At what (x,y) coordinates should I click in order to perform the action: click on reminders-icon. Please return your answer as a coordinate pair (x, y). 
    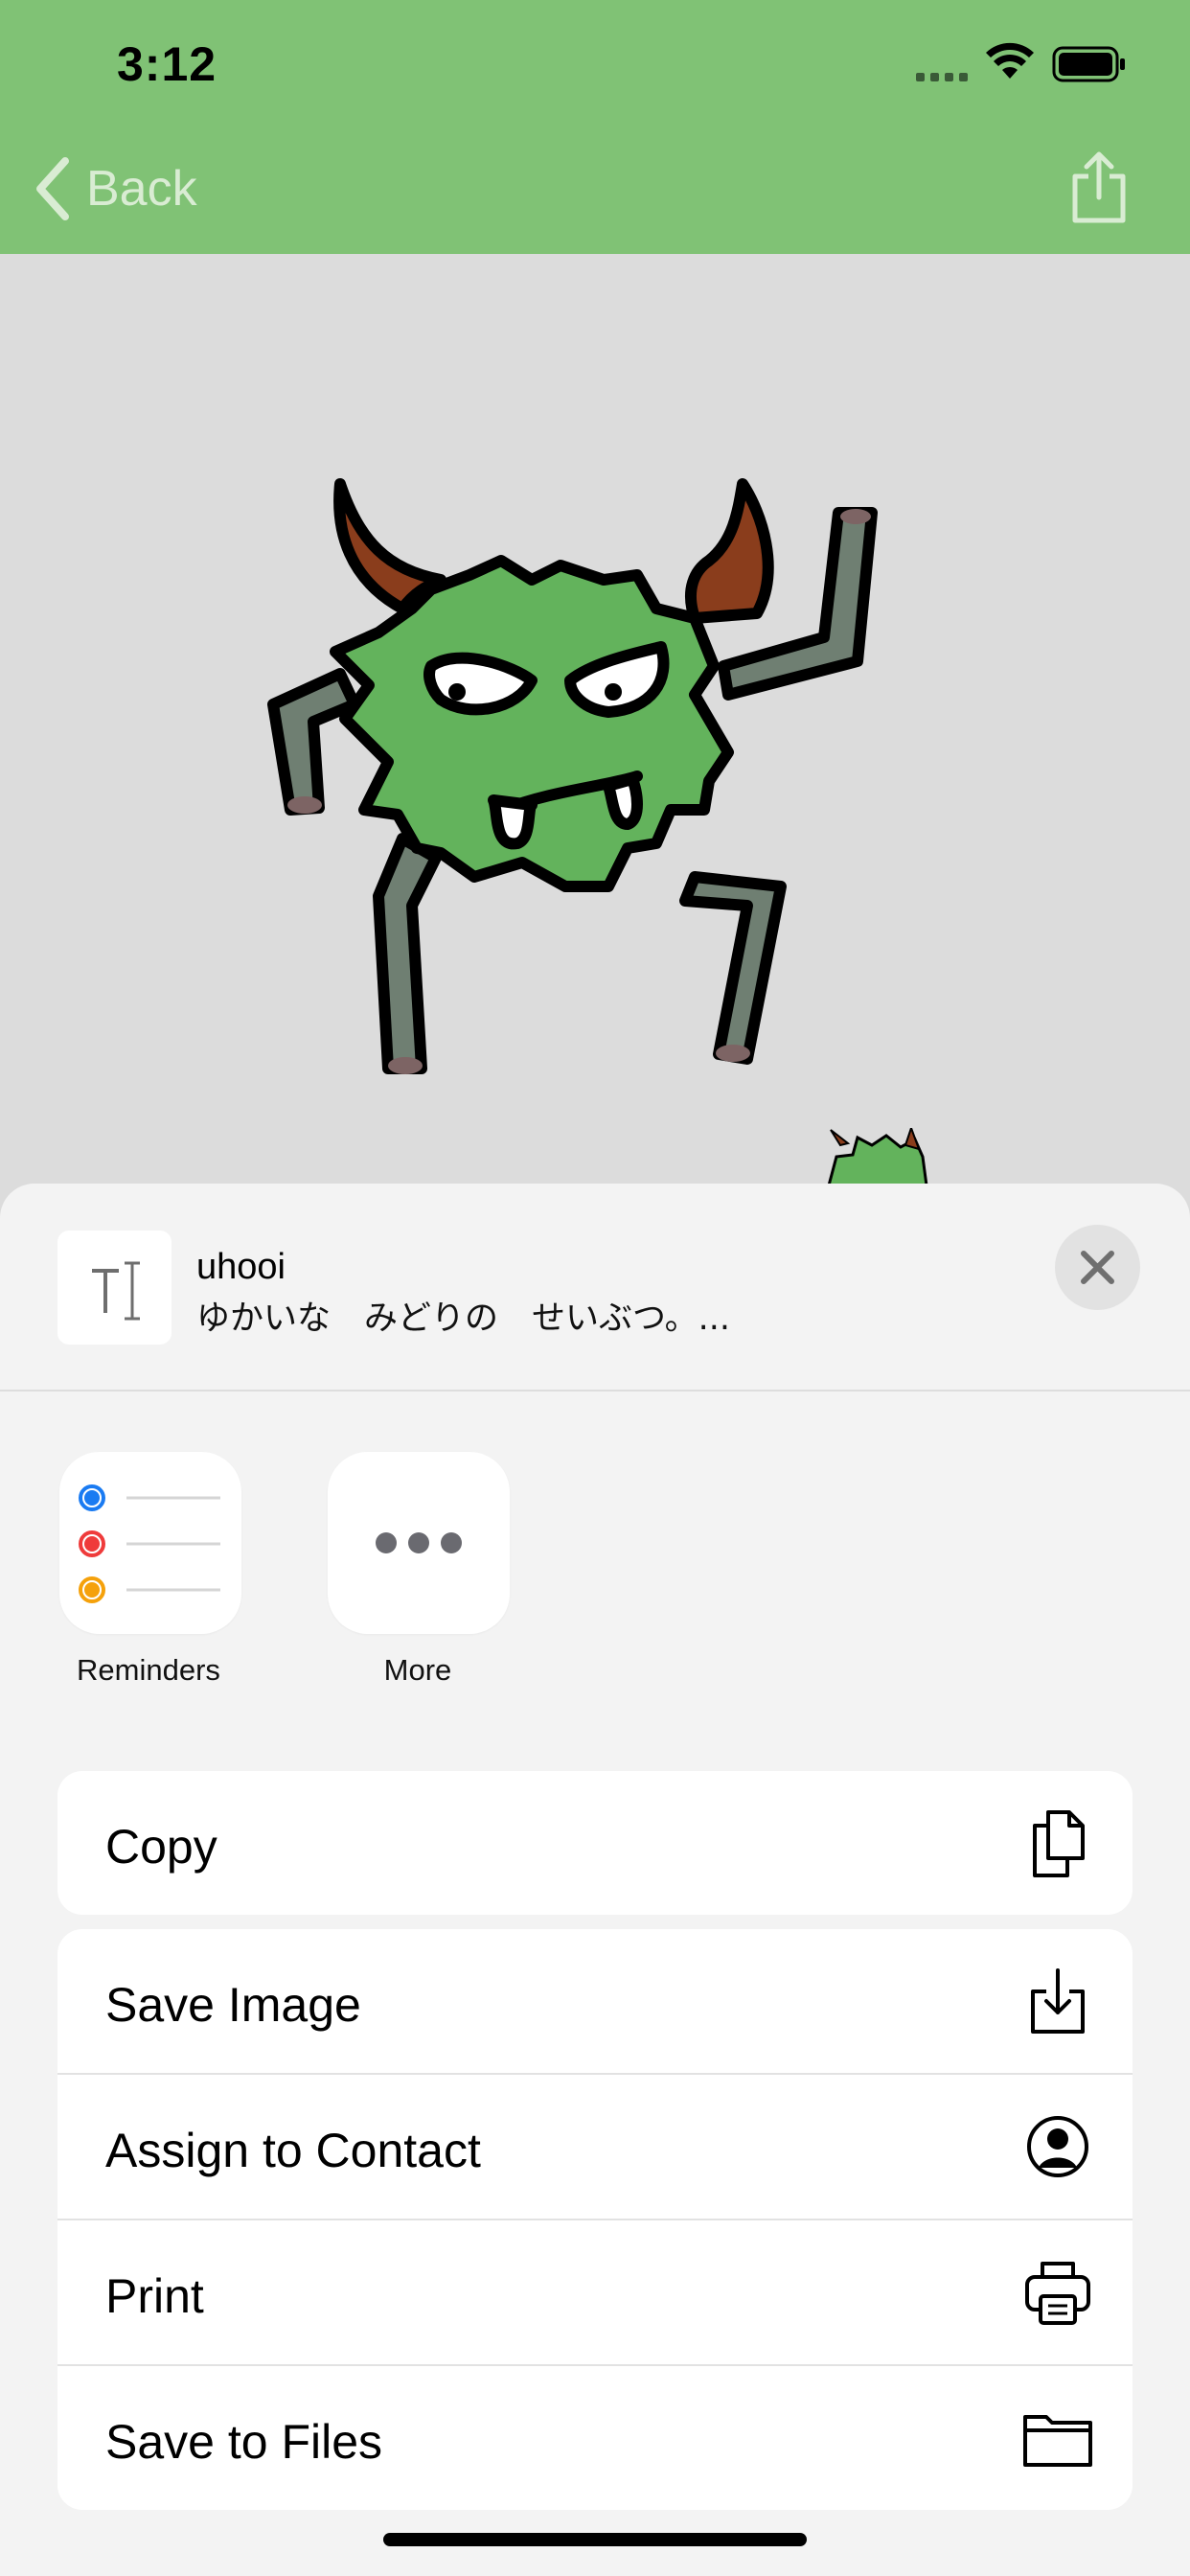
    Looking at the image, I should click on (150, 1543).